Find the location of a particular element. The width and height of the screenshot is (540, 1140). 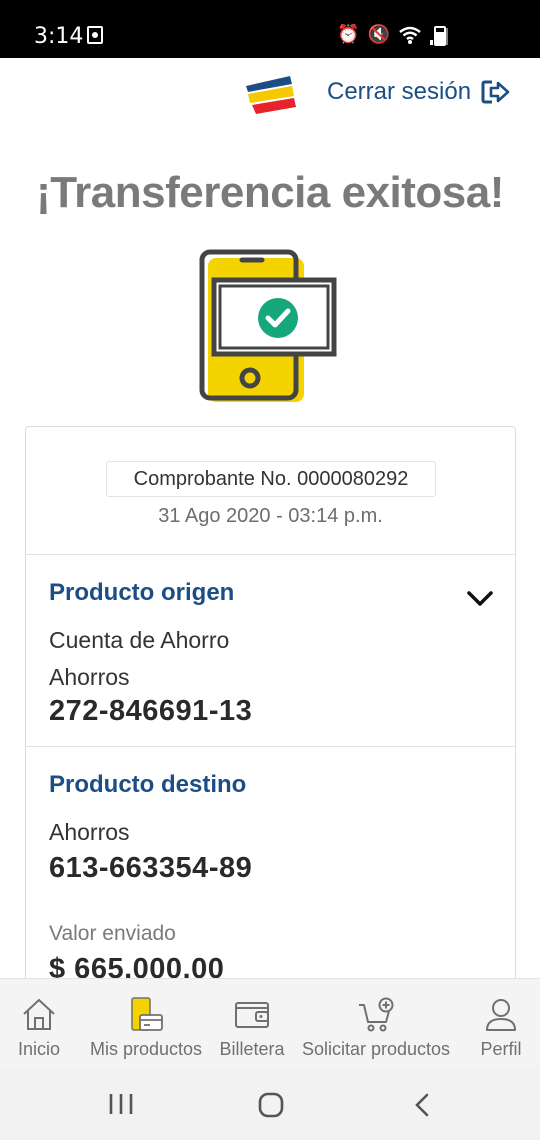

nav-item-mis-productos: Mis productos is located at coordinates (146, 1024).